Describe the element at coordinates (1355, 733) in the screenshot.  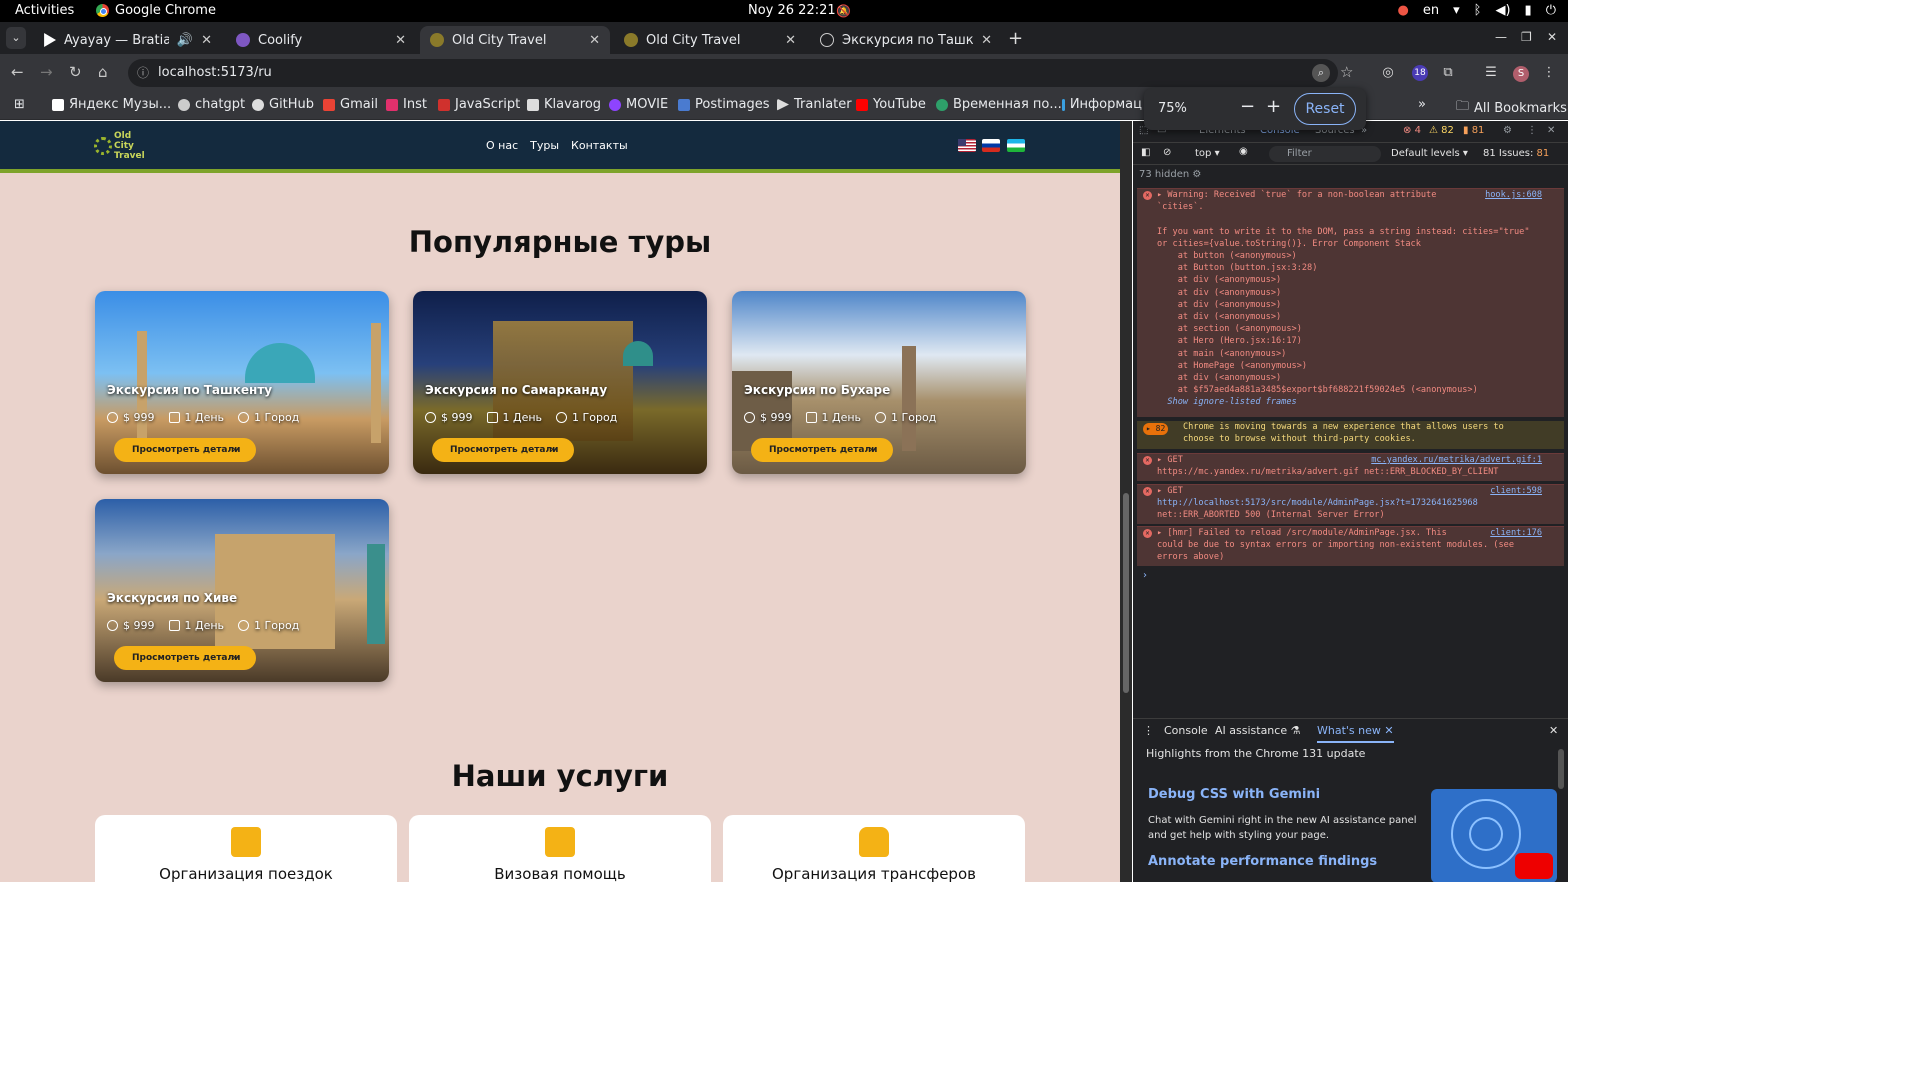
I see `drawer-tab-whats-new: What's new ✕` at that location.